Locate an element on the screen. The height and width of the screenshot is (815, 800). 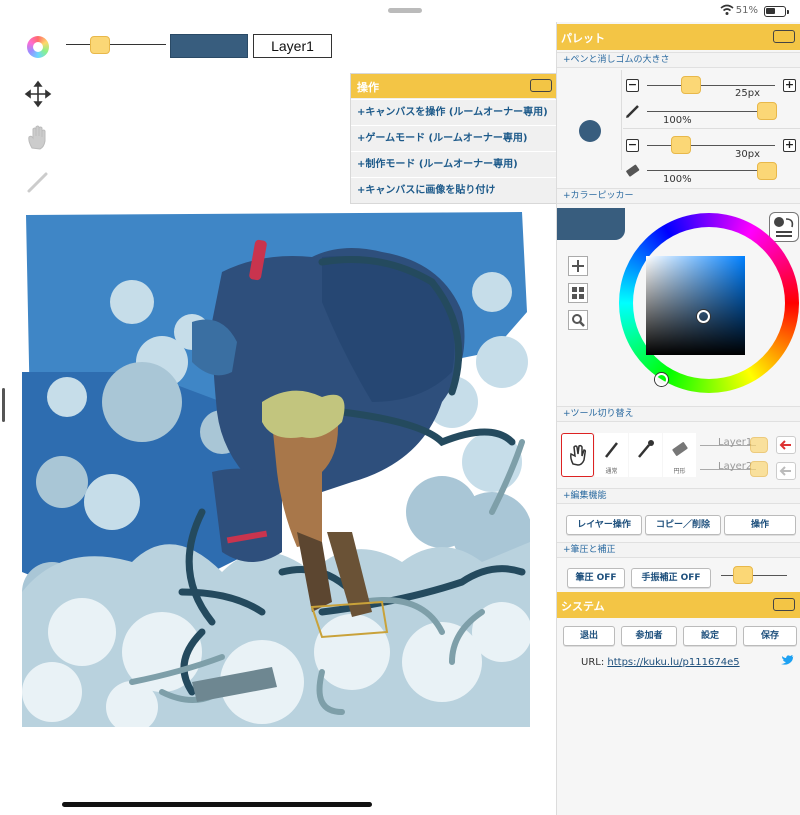
layer-1-row: Layer1 is located at coordinates (734, 446).